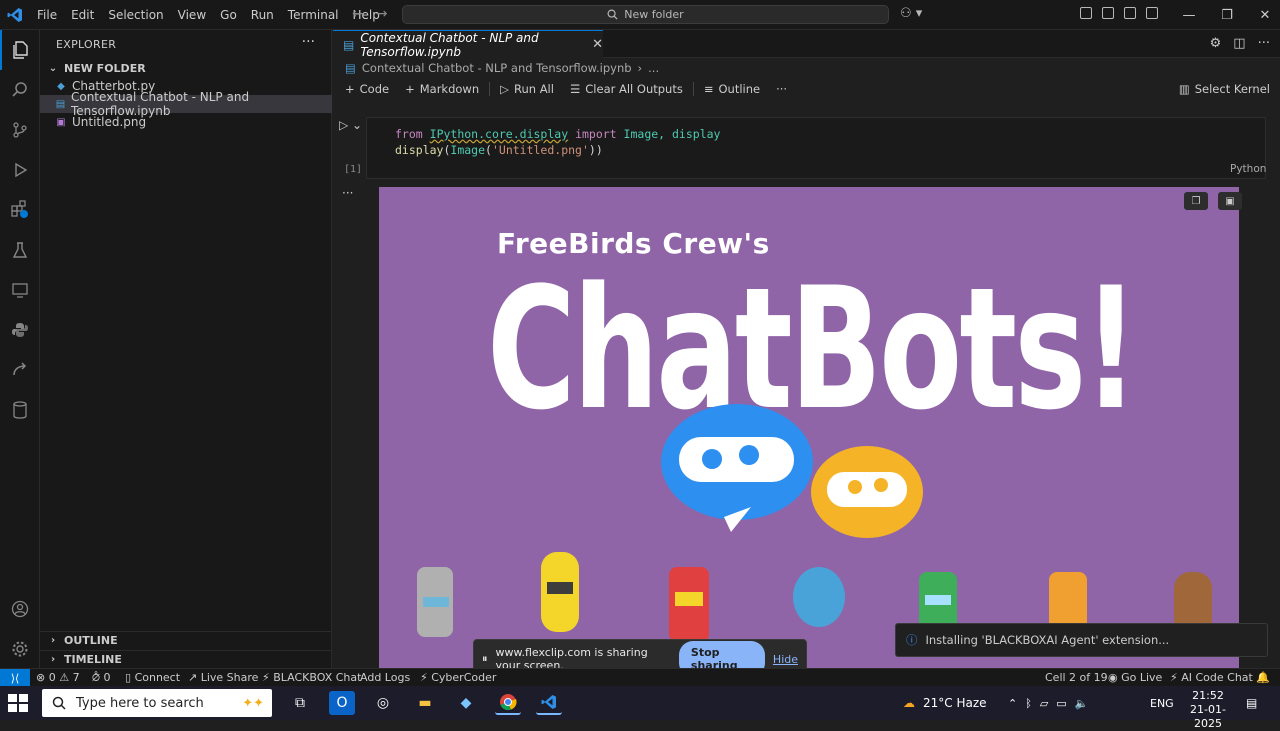 This screenshot has height=731, width=1280. Describe the element at coordinates (382, 14) in the screenshot. I see `forward-arrow-icon: →` at that location.